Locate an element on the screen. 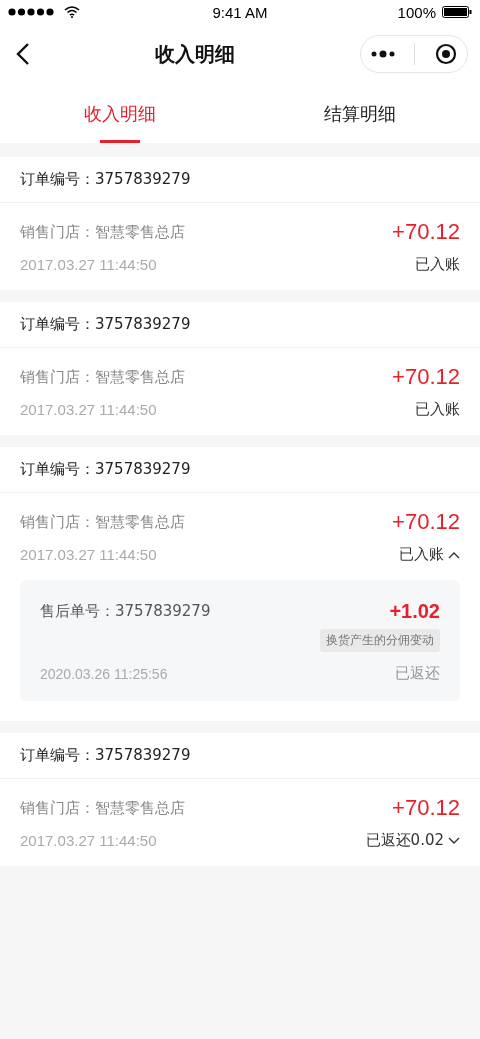  reason-tag: 换货产生的分佣变动 is located at coordinates (380, 640).